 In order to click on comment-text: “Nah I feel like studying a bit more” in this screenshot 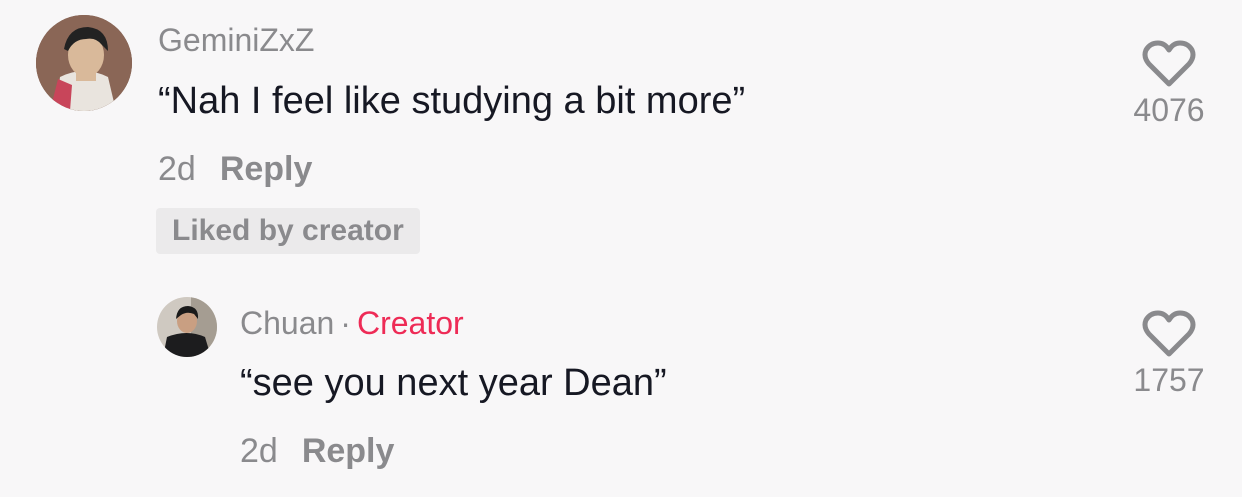, I will do `click(452, 101)`.